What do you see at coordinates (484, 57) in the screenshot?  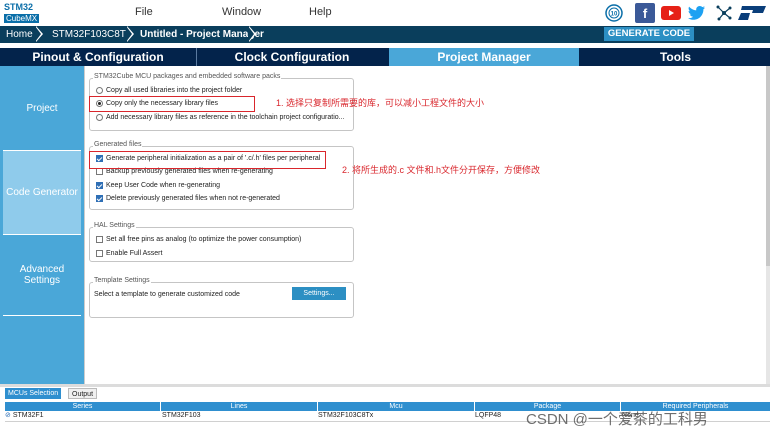 I see `tab-project-manager: Project Manager` at bounding box center [484, 57].